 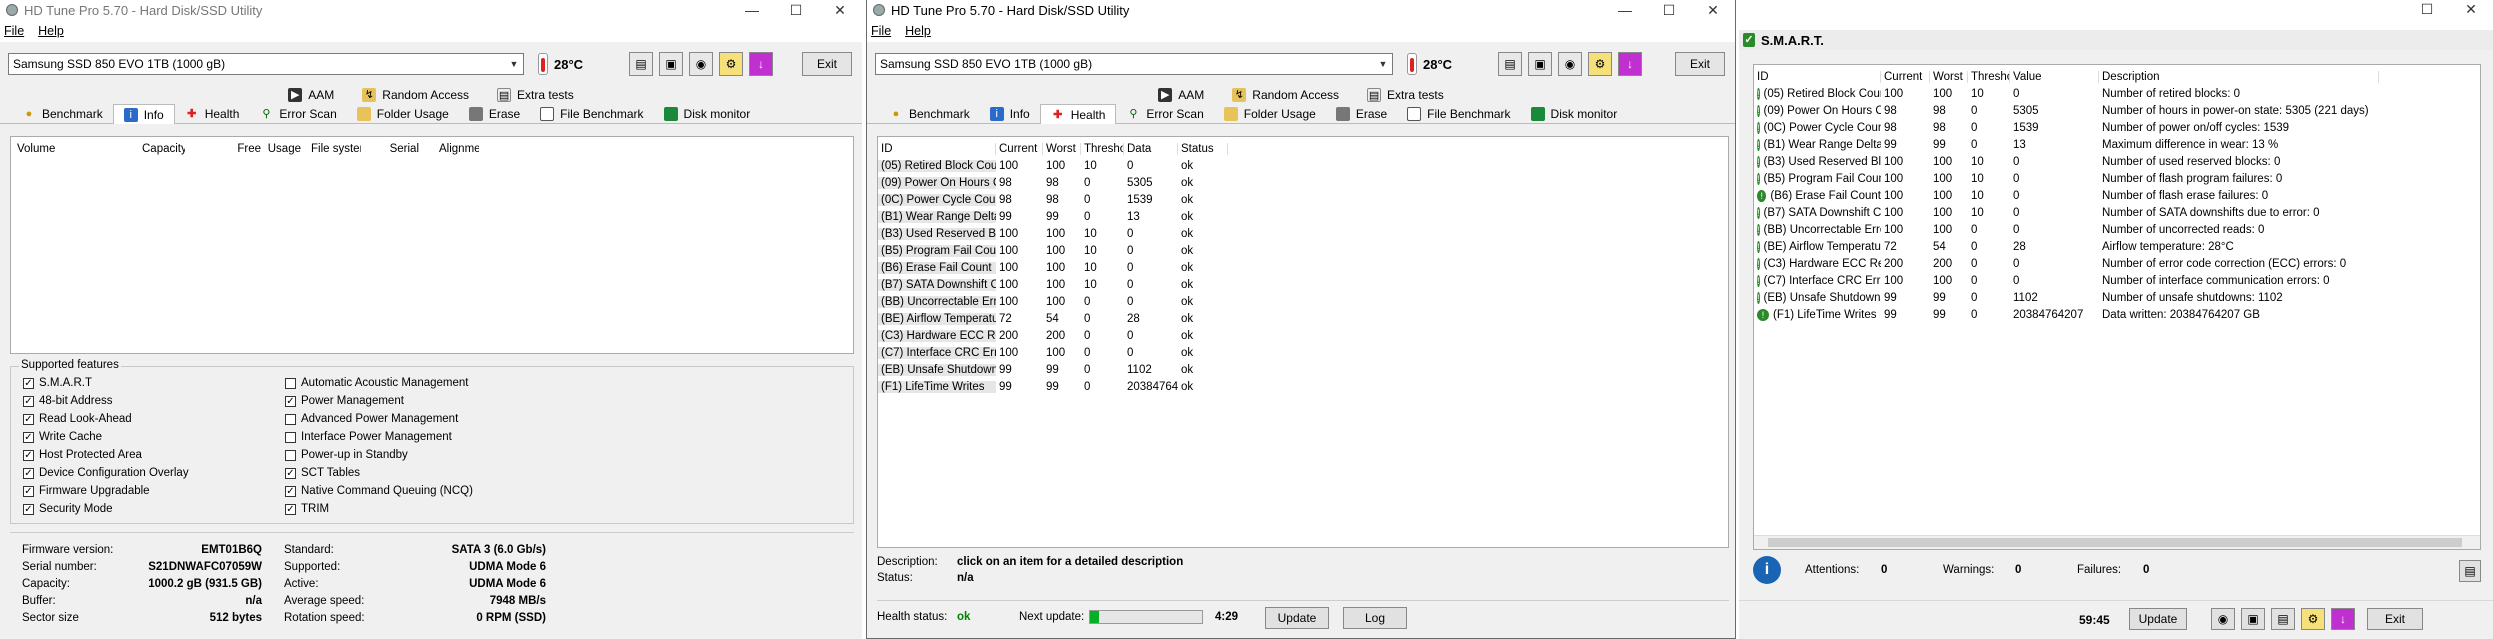 What do you see at coordinates (331, 149) in the screenshot?
I see `col-file-system: File system` at bounding box center [331, 149].